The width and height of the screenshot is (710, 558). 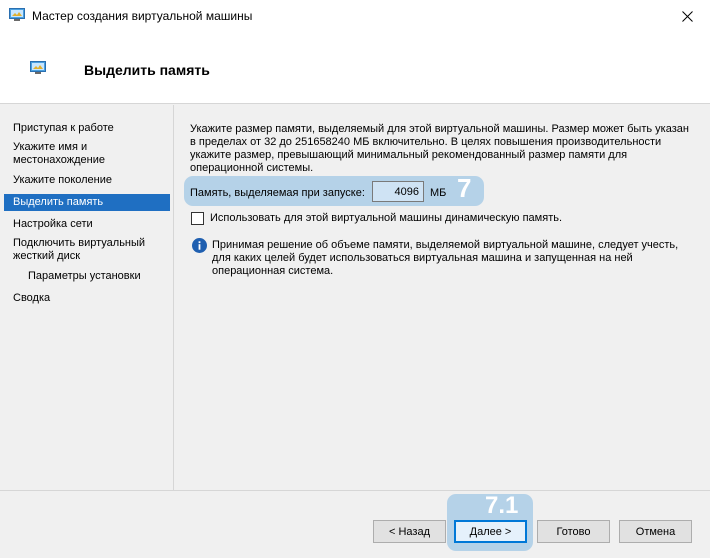 I want to click on startup-memory-label: Память, выделяемая при запуске:, so click(x=277, y=193).